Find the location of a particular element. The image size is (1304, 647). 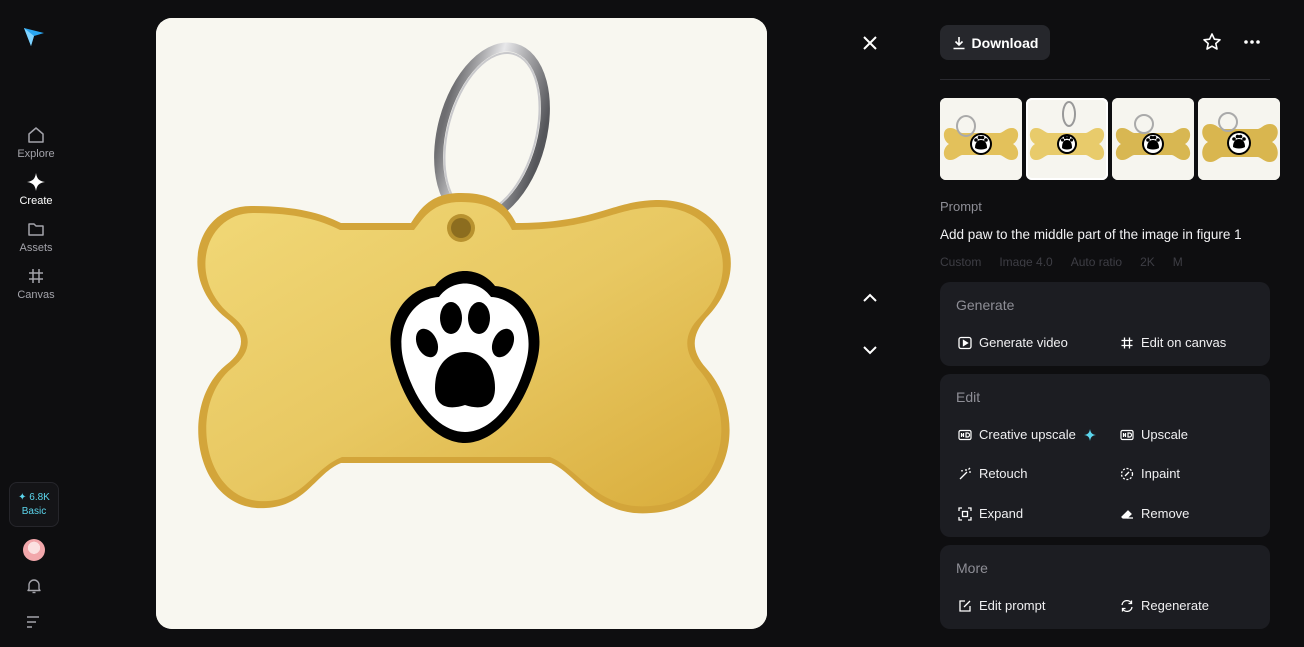

action-label: Expand is located at coordinates (1001, 513).